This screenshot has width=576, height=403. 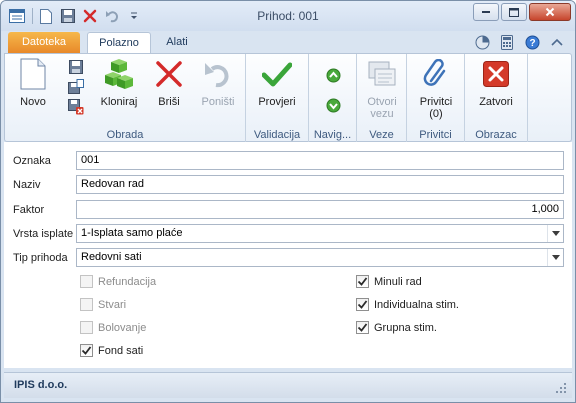 I want to click on arrow-down-icon, so click(x=333, y=105).